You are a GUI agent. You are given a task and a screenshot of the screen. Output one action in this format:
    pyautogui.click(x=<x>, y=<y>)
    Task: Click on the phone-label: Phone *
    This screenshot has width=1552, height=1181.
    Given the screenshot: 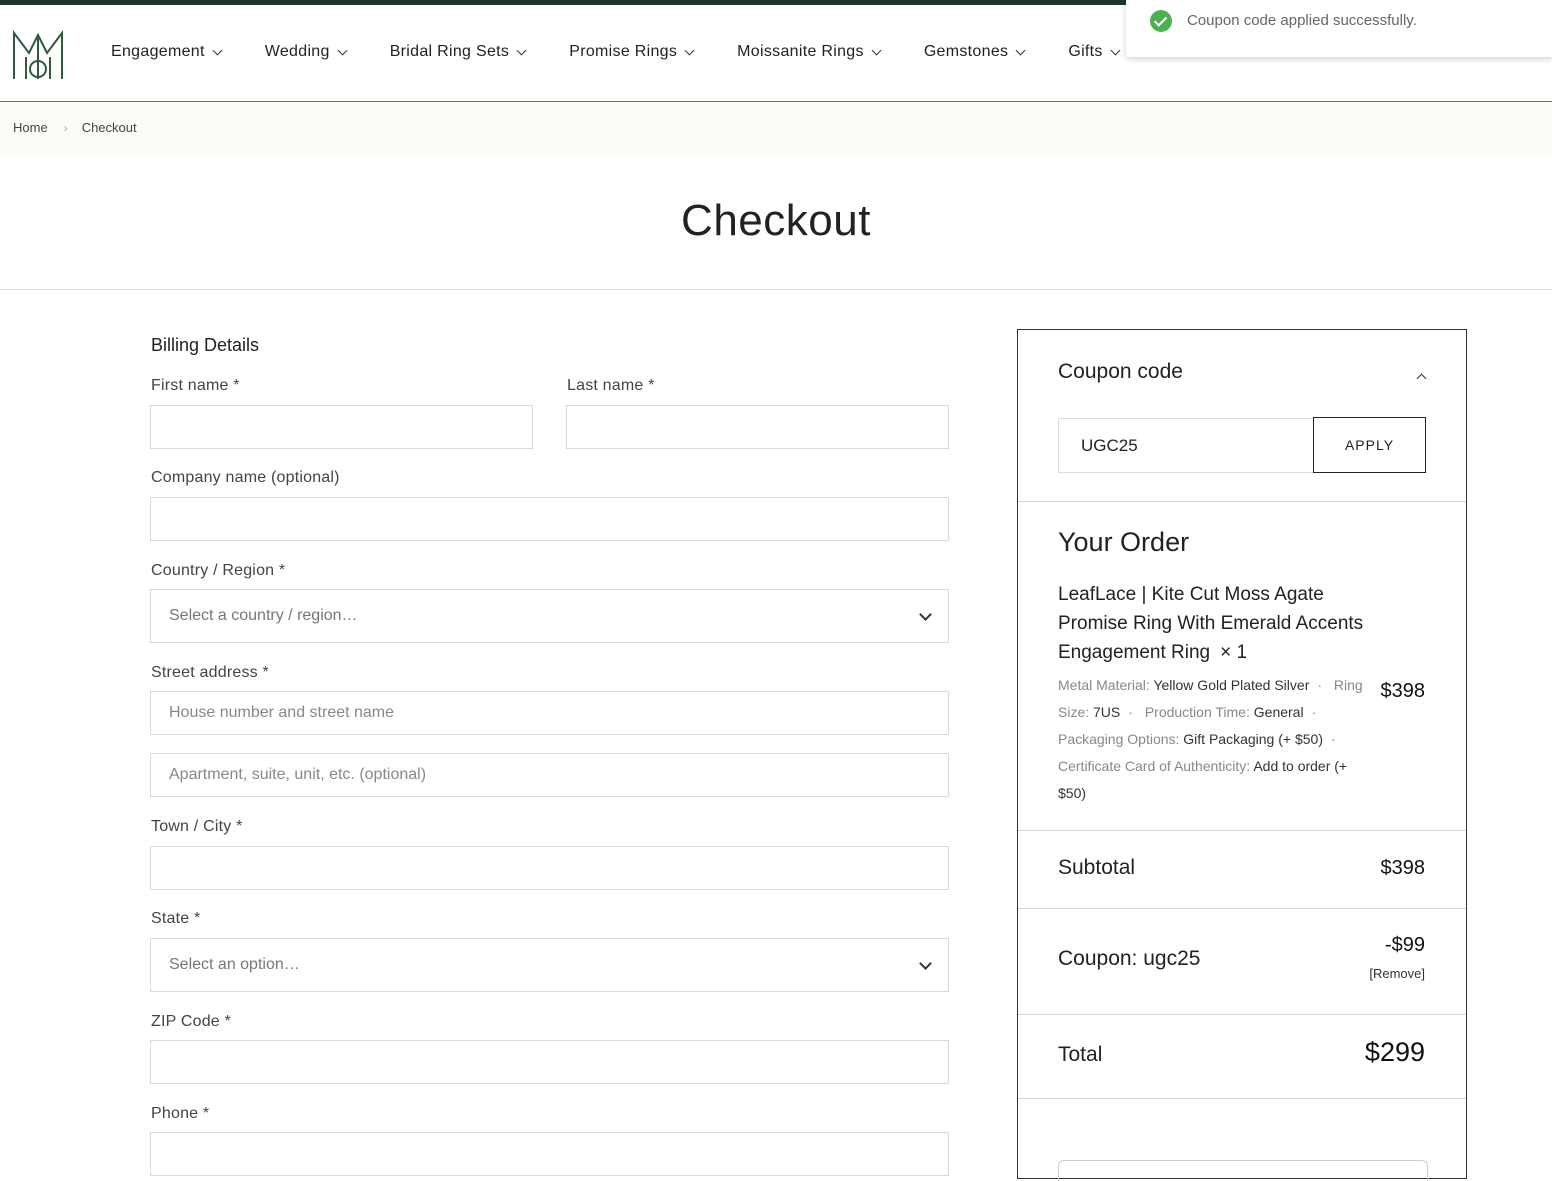 What is the action you would take?
    pyautogui.click(x=180, y=1113)
    